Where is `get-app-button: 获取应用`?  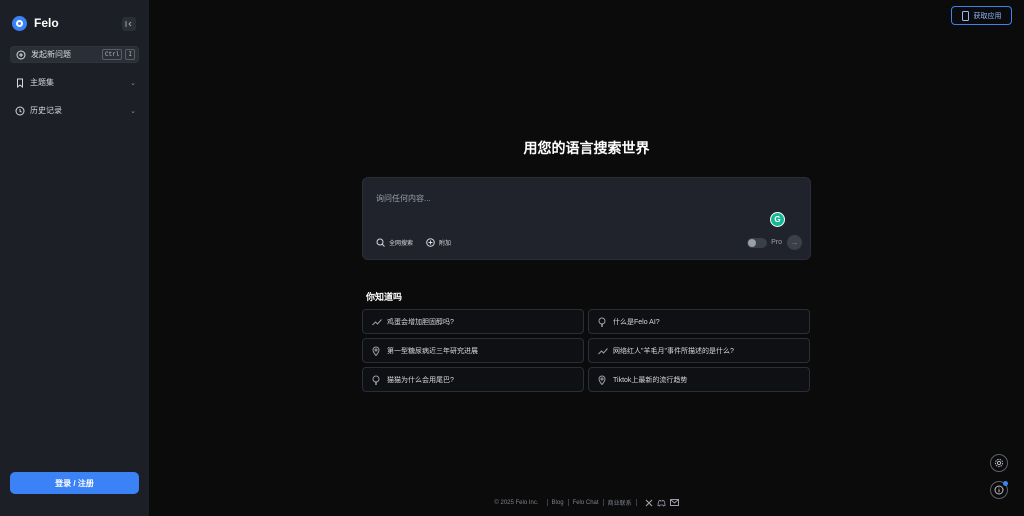 get-app-button: 获取应用 is located at coordinates (981, 15).